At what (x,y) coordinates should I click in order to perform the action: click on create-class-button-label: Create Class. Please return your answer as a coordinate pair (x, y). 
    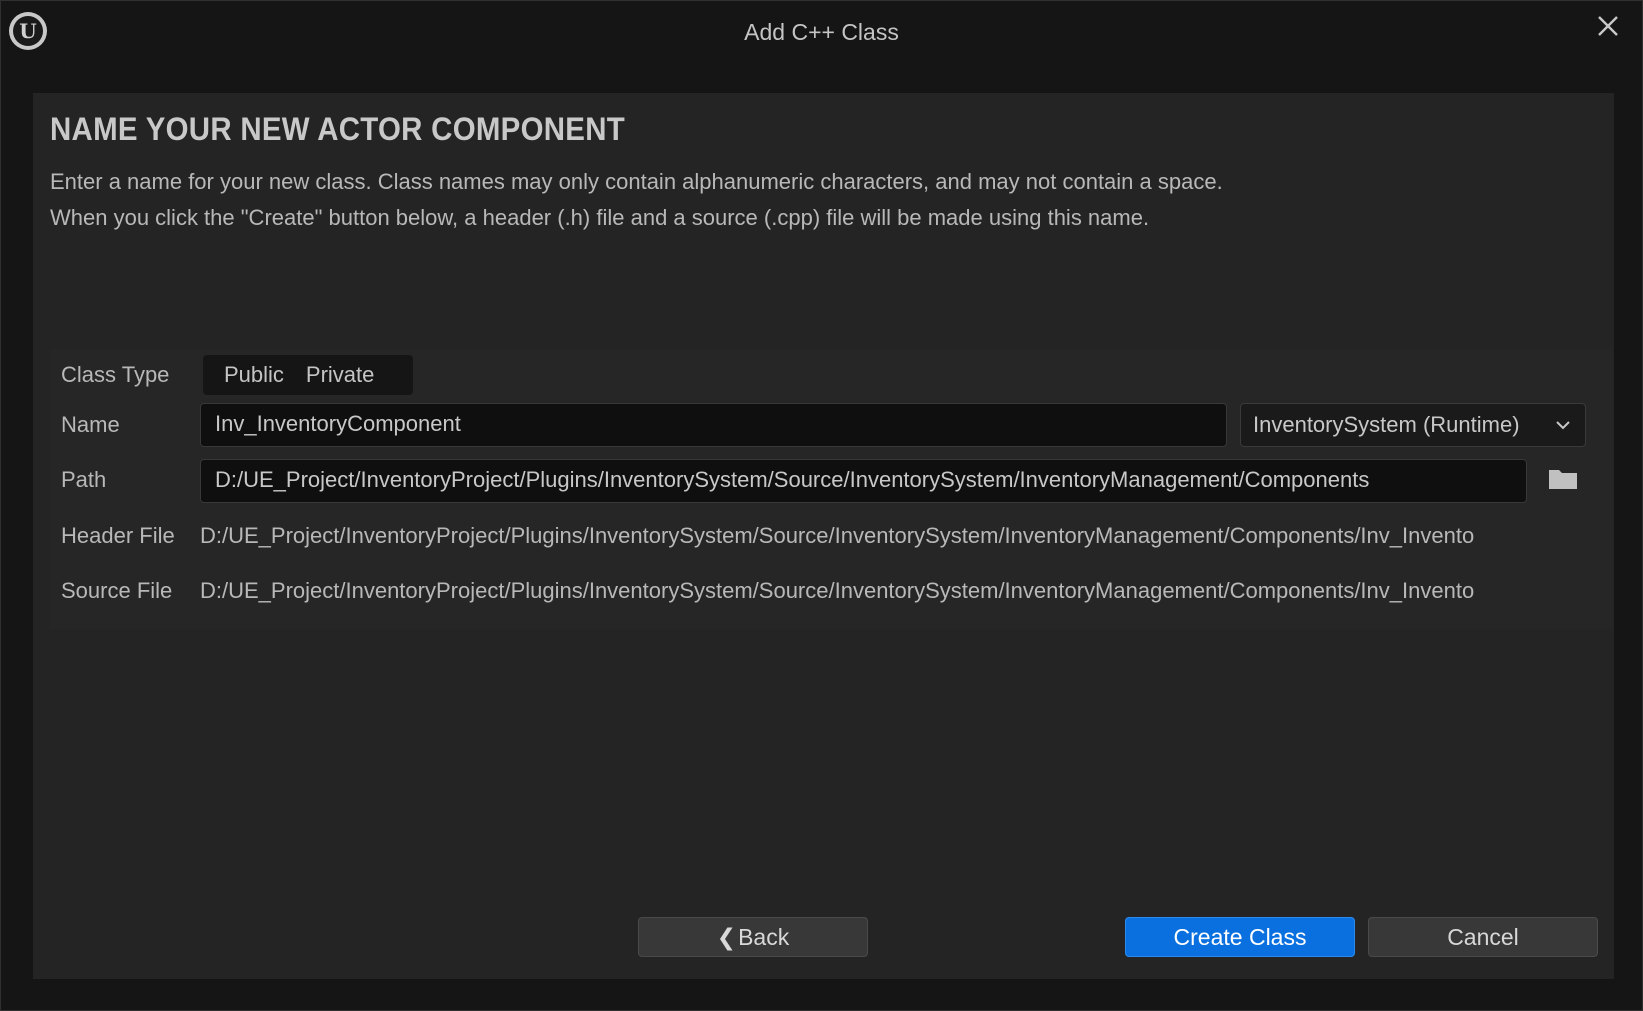
    Looking at the image, I should click on (1240, 936).